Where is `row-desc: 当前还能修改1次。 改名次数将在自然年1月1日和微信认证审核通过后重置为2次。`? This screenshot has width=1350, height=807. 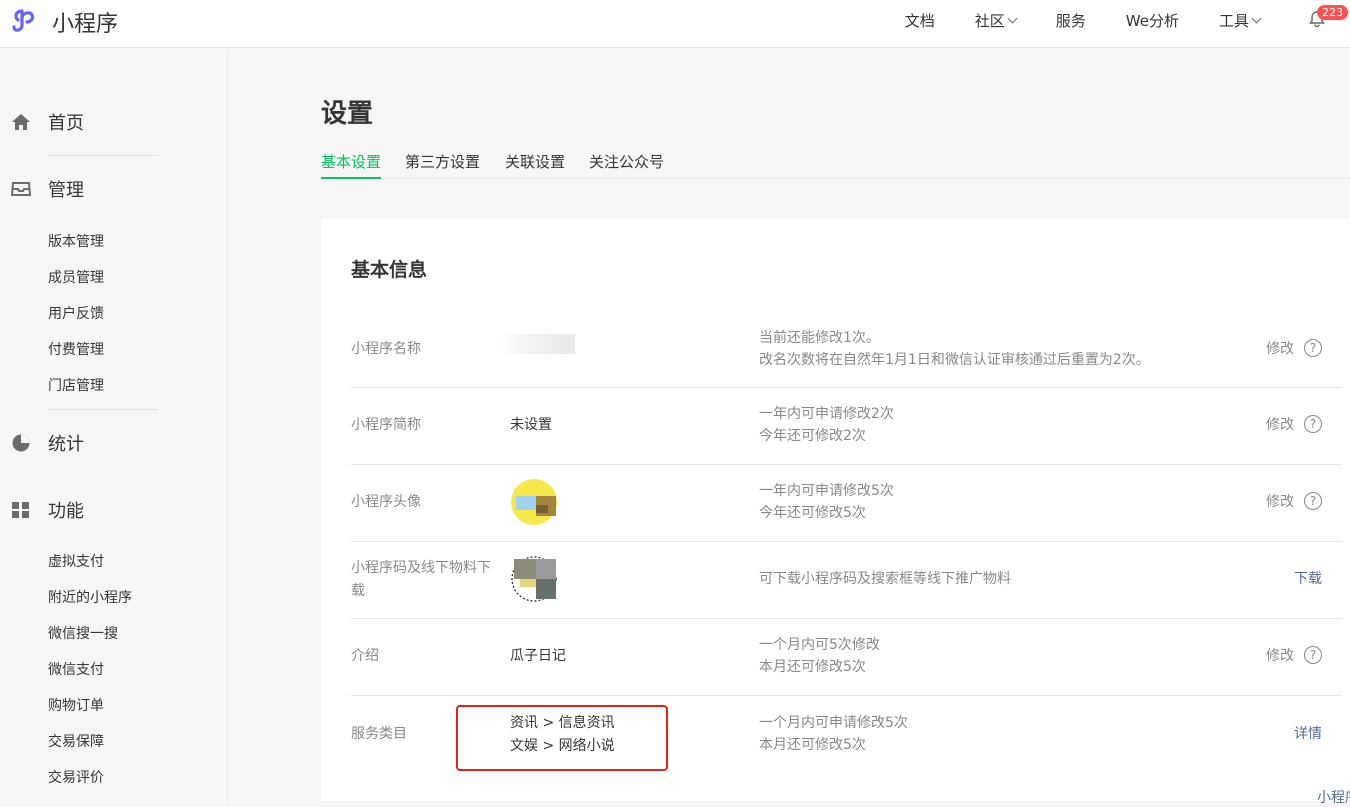
row-desc: 当前还能修改1次。 改名次数将在自然年1月1日和微信认证审核通过后重置为2次。 is located at coordinates (954, 349).